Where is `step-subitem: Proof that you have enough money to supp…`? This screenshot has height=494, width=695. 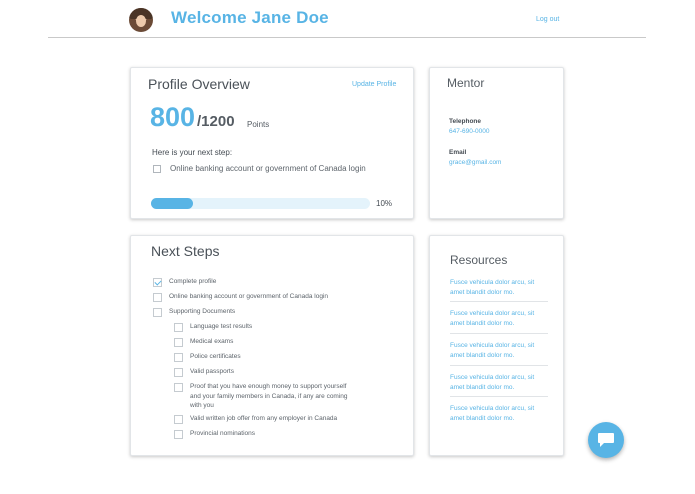
step-subitem: Proof that you have enough money to supp… is located at coordinates (264, 396).